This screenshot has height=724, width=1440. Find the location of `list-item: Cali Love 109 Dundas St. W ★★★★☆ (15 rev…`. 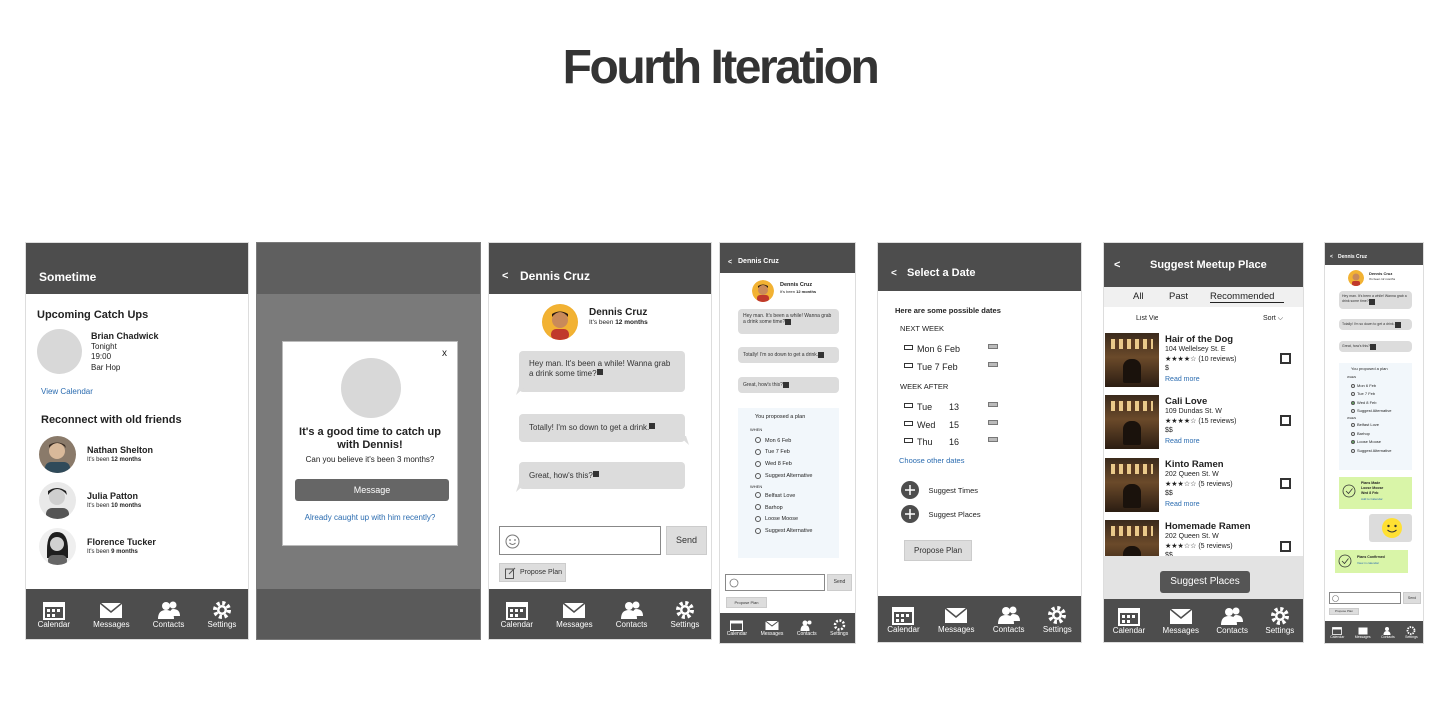

list-item: Cali Love 109 Dundas St. W ★★★★☆ (15 rev… is located at coordinates (1203, 423).